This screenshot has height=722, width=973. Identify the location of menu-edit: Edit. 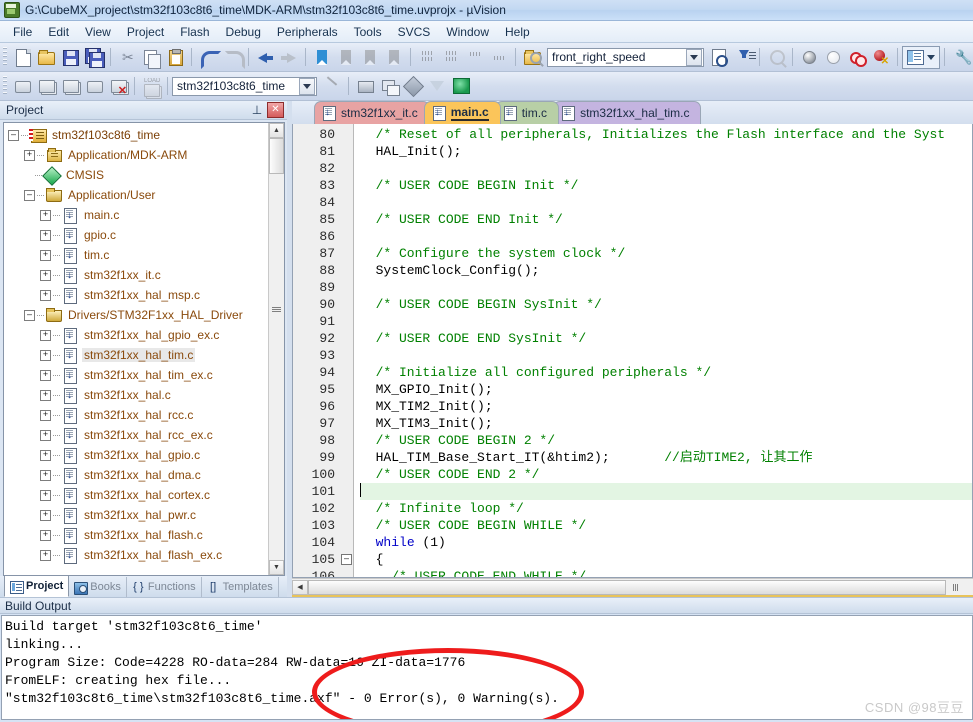
(58, 32).